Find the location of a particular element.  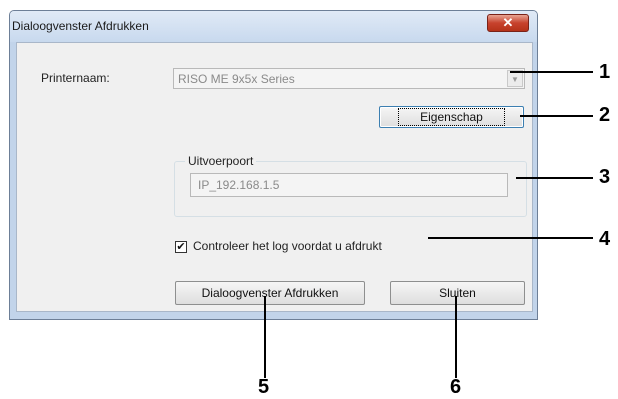

property-button-label: Eigenschap is located at coordinates (451, 117).